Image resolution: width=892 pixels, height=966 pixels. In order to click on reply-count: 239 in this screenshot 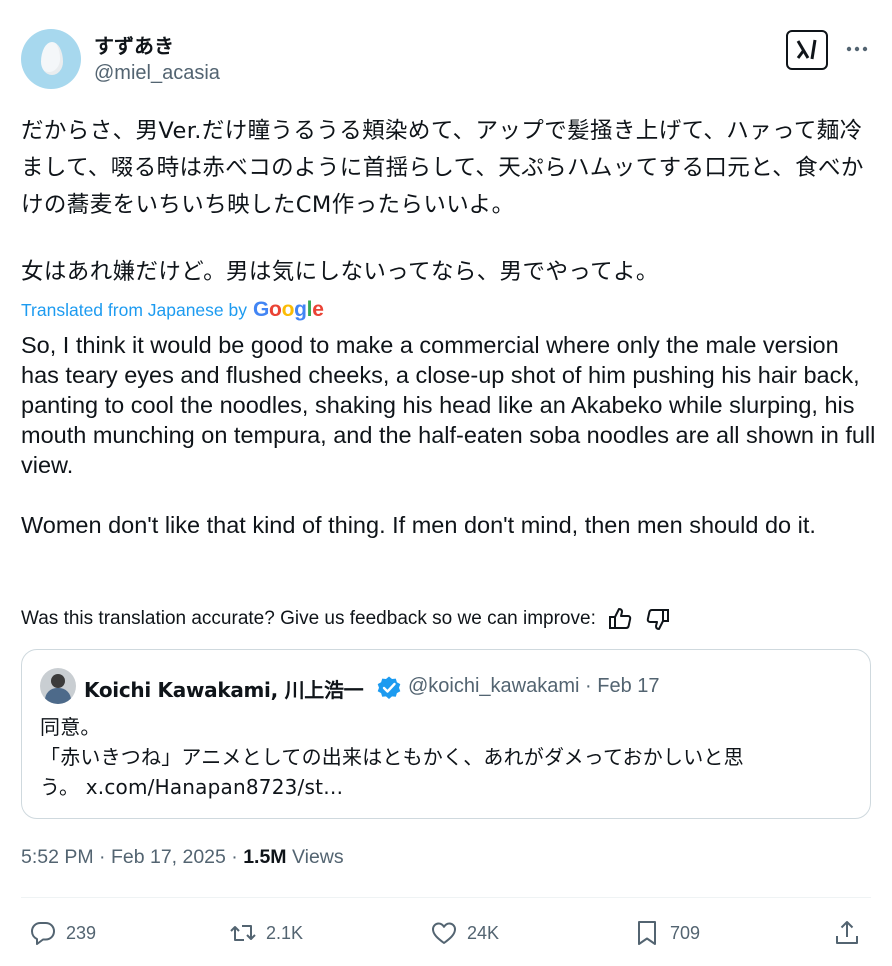, I will do `click(81, 932)`.